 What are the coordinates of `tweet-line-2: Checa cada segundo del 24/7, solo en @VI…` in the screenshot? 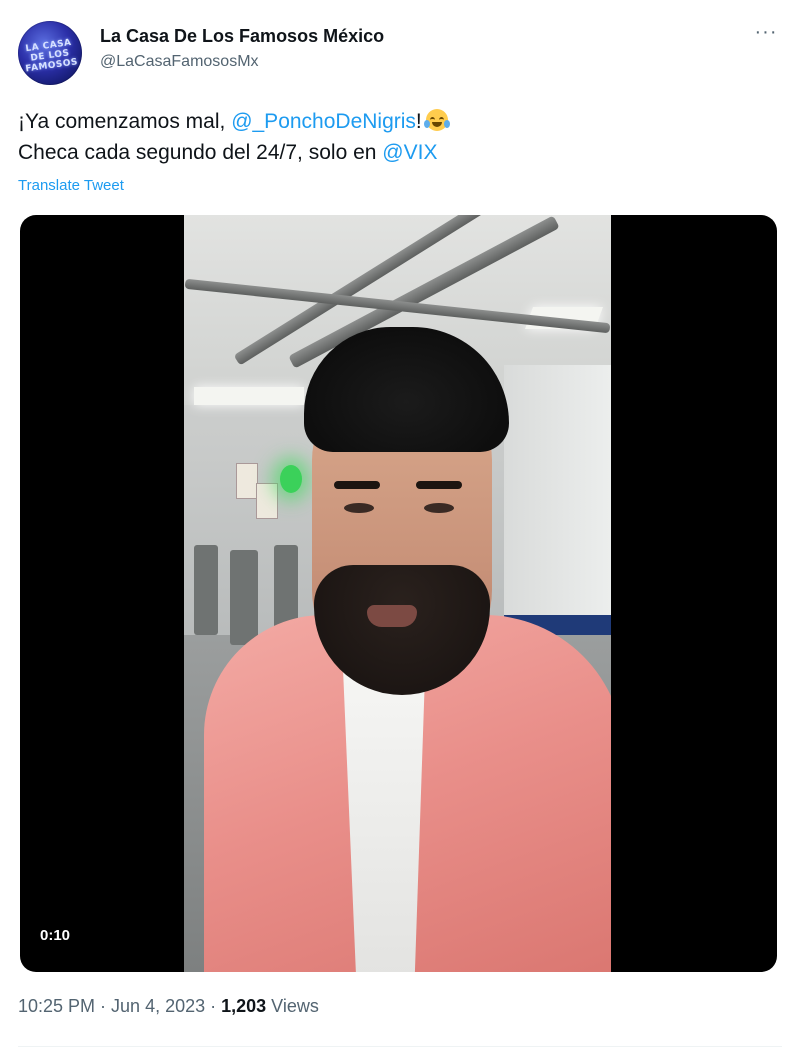 It's located at (400, 152).